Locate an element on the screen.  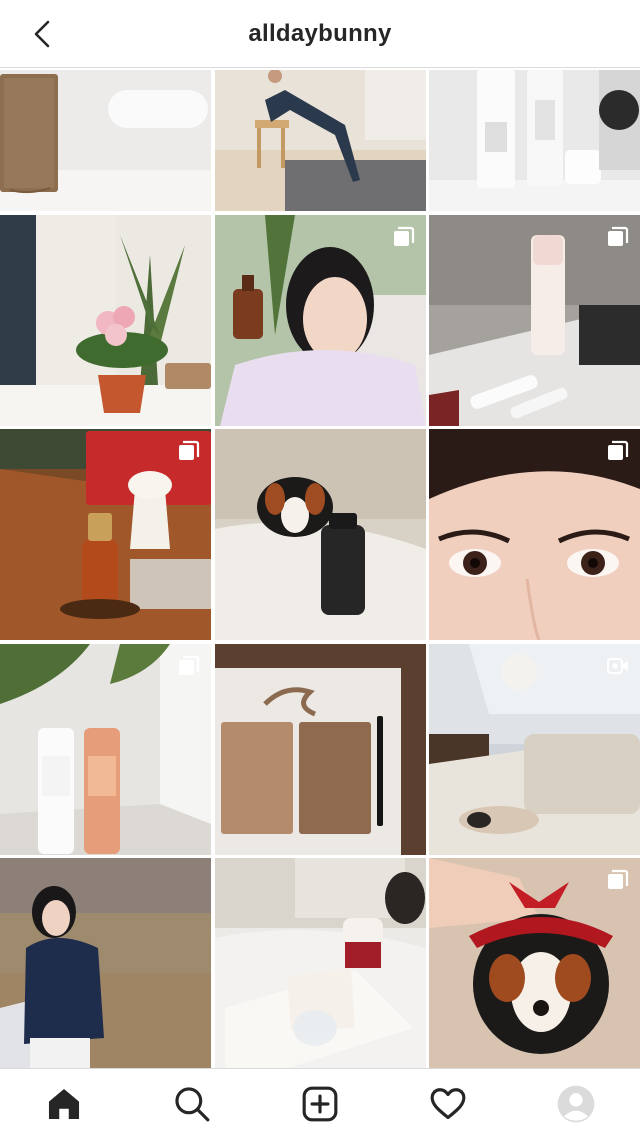
top-bar: alldaybunny is located at coordinates (320, 34).